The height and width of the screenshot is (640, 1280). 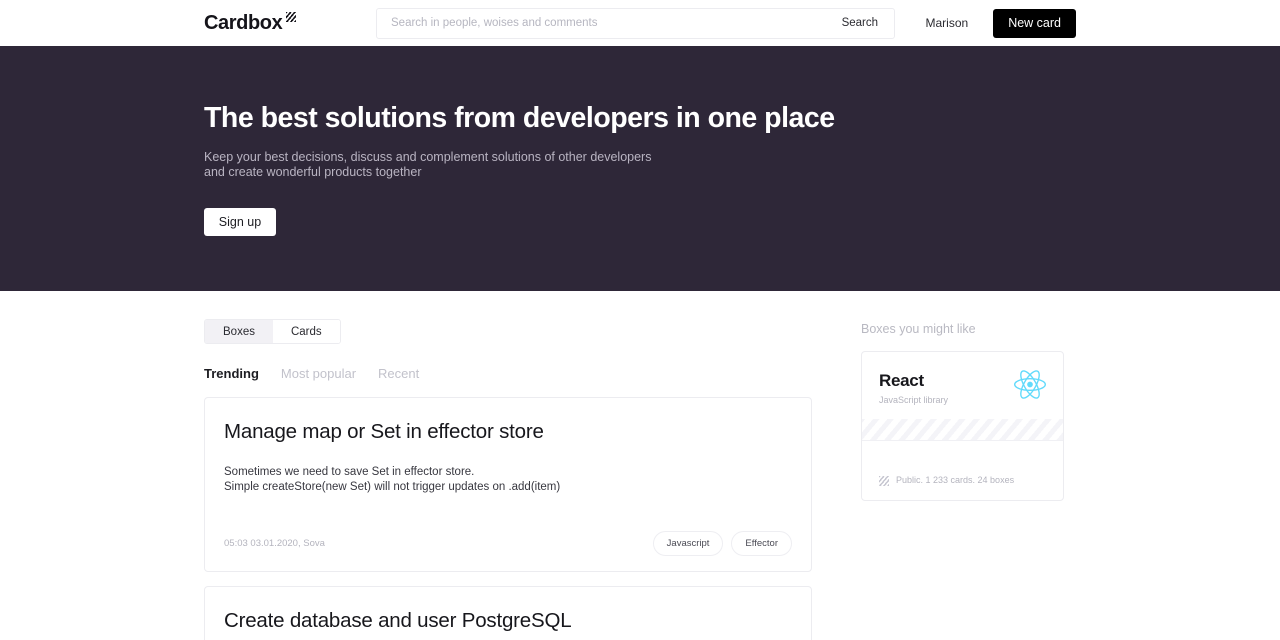 What do you see at coordinates (243, 23) in the screenshot?
I see `brand-name: Cardbox` at bounding box center [243, 23].